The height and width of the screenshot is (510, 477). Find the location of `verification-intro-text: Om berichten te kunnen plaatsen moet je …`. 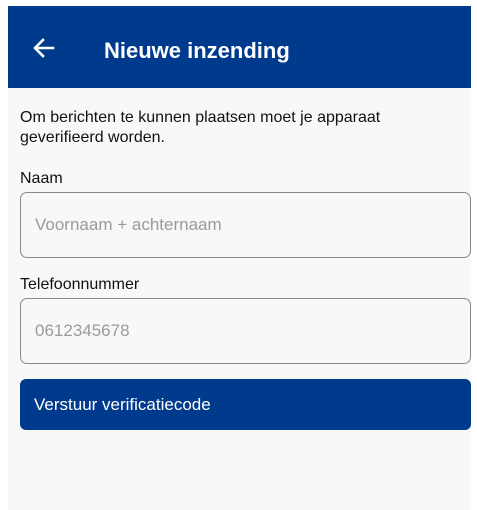

verification-intro-text: Om berichten te kunnen plaatsen moet je … is located at coordinates (200, 127).